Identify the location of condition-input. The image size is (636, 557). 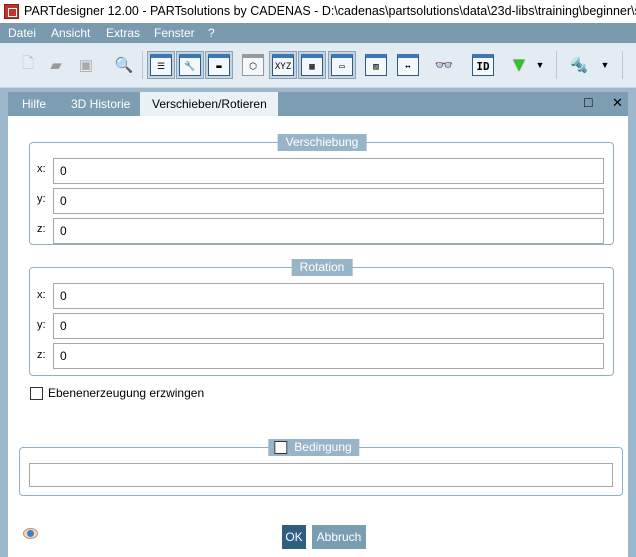
(321, 475).